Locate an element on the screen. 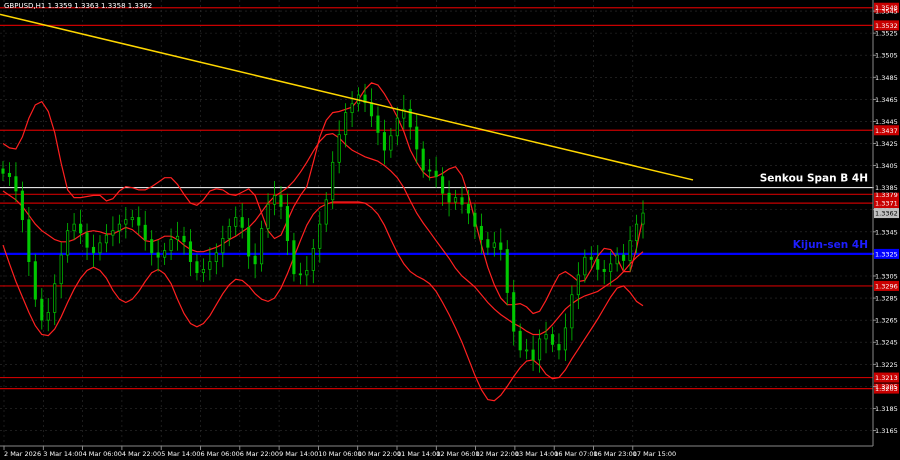 Image resolution: width=900 pixels, height=460 pixels. y-tick-label: 1.3305 is located at coordinates (886, 276).